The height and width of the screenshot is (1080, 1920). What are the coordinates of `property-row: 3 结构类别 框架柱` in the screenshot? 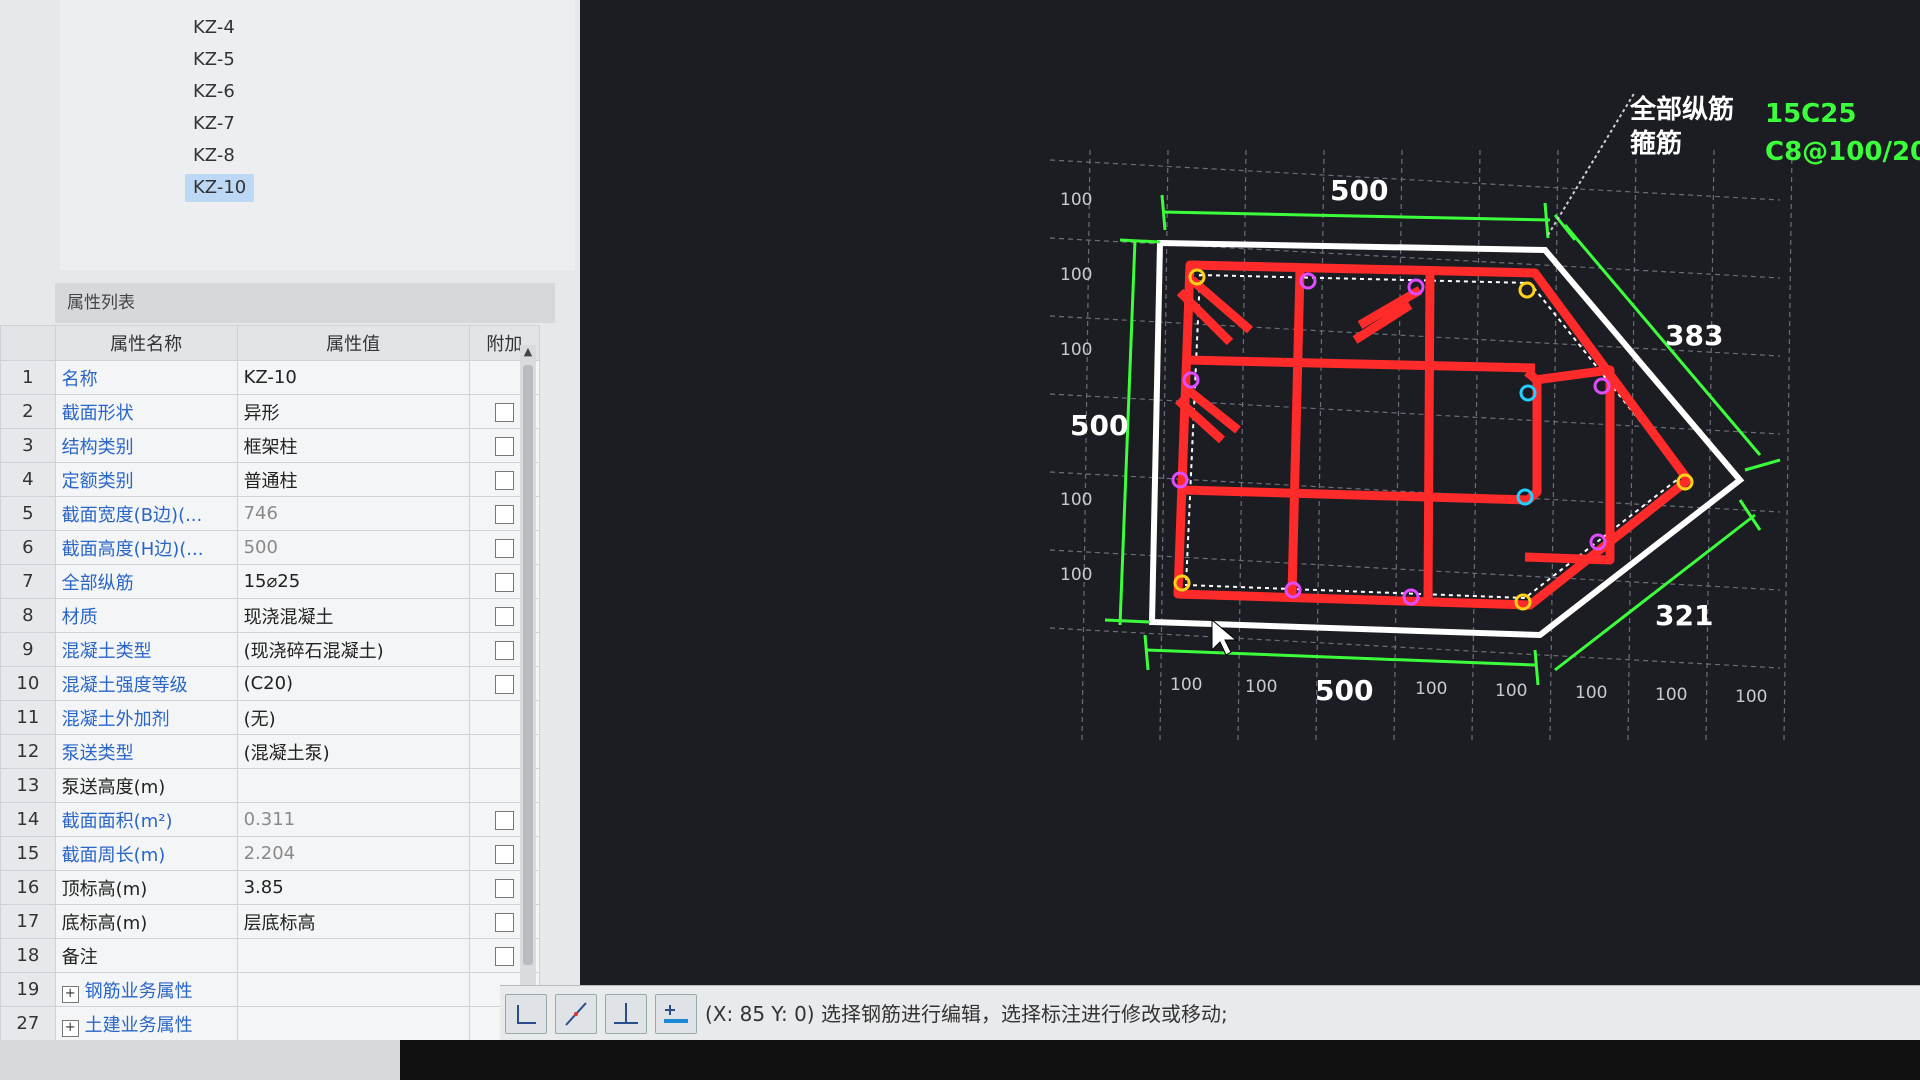 It's located at (270, 445).